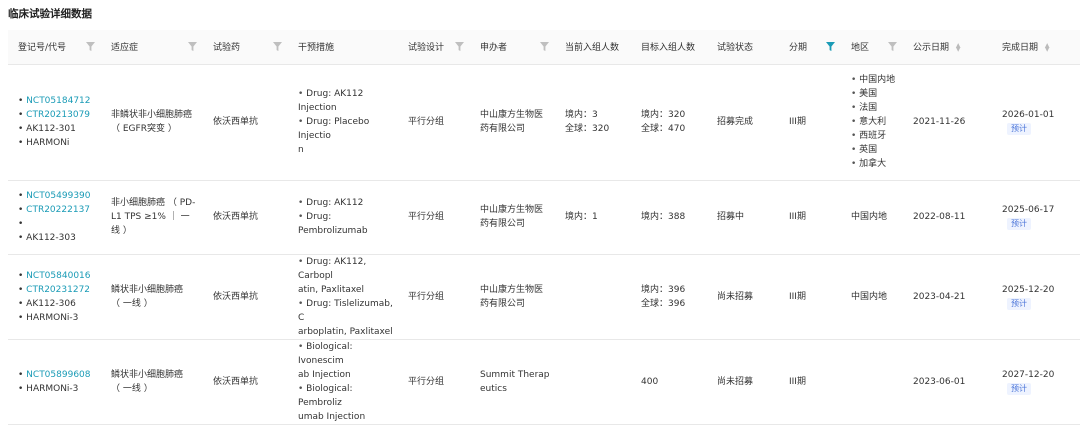 Image resolution: width=1080 pixels, height=425 pixels. What do you see at coordinates (152, 115) in the screenshot?
I see `indication-line: 非鳞状非小细胞肺癌` at bounding box center [152, 115].